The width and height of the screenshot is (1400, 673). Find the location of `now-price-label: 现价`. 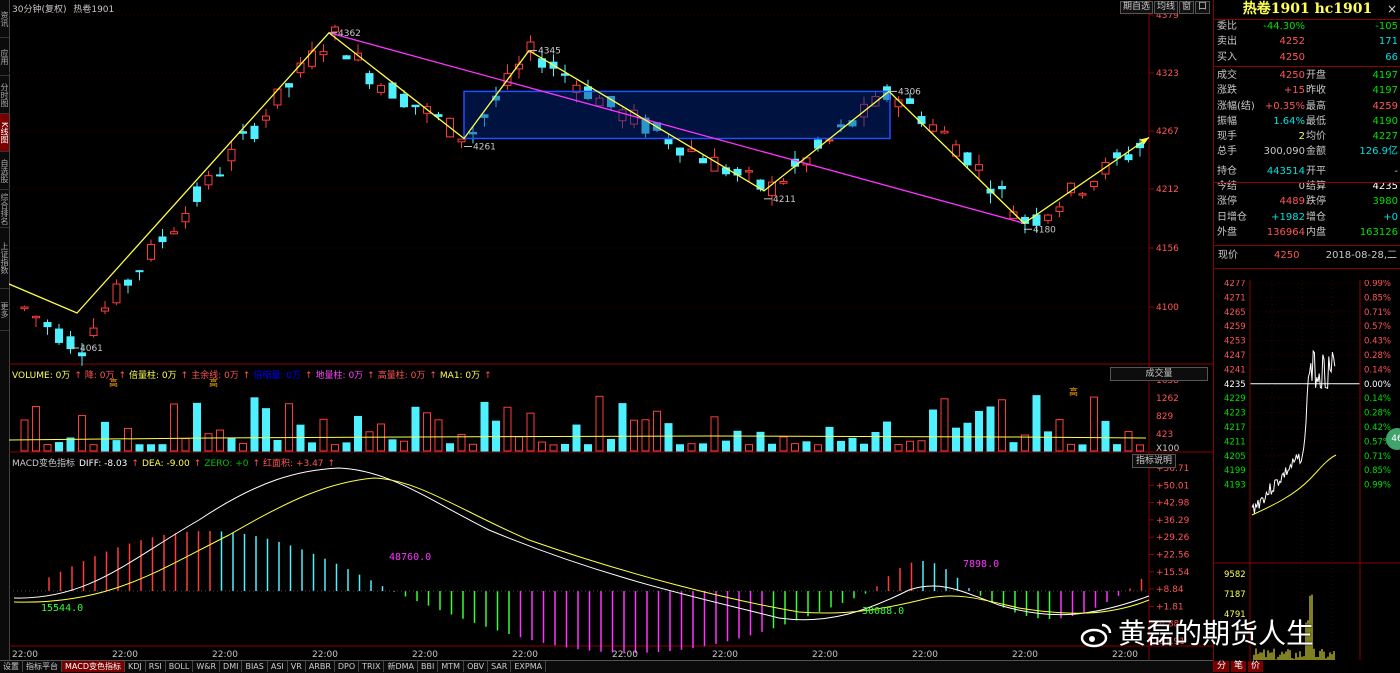

now-price-label: 现价 is located at coordinates (1228, 255).